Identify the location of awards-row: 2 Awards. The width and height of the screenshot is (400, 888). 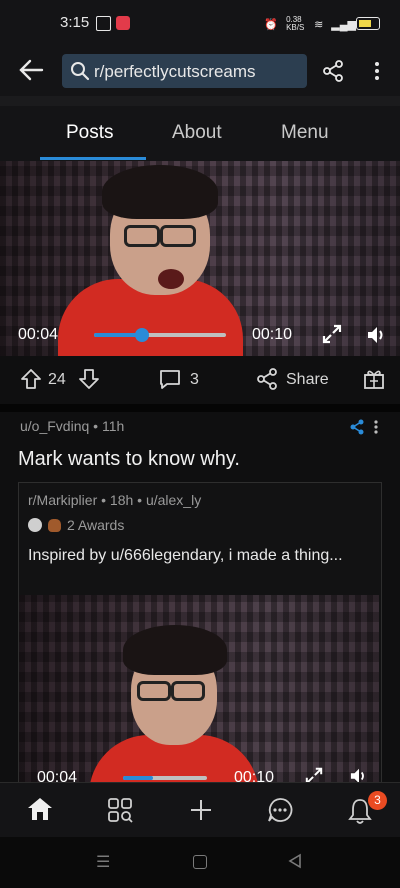
(76, 525).